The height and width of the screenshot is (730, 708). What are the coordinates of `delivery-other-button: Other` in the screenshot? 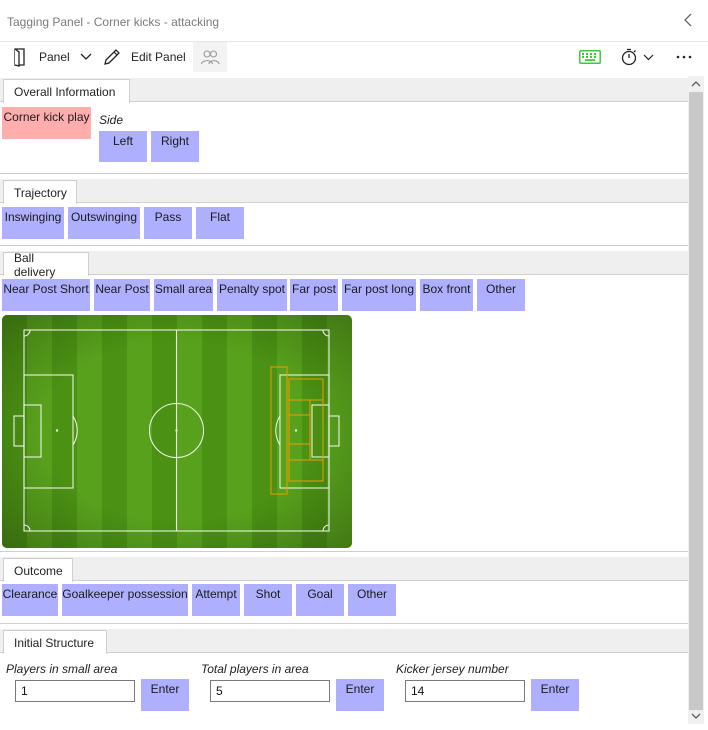 It's located at (501, 295).